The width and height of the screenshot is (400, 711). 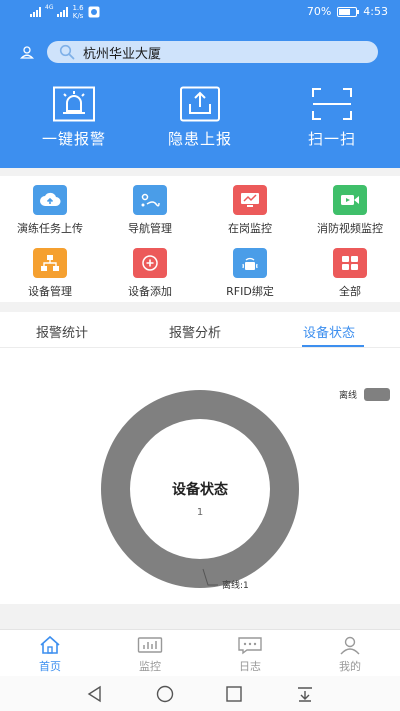 What do you see at coordinates (150, 228) in the screenshot?
I see `grid-item-label: 导航管理` at bounding box center [150, 228].